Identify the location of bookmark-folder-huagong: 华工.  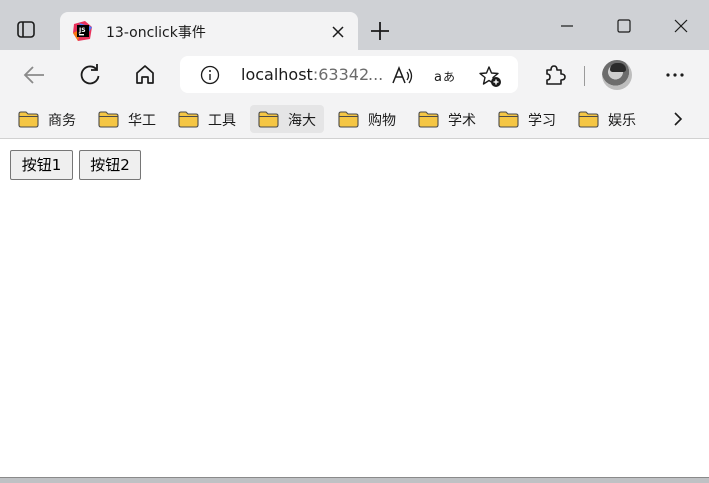
(127, 119).